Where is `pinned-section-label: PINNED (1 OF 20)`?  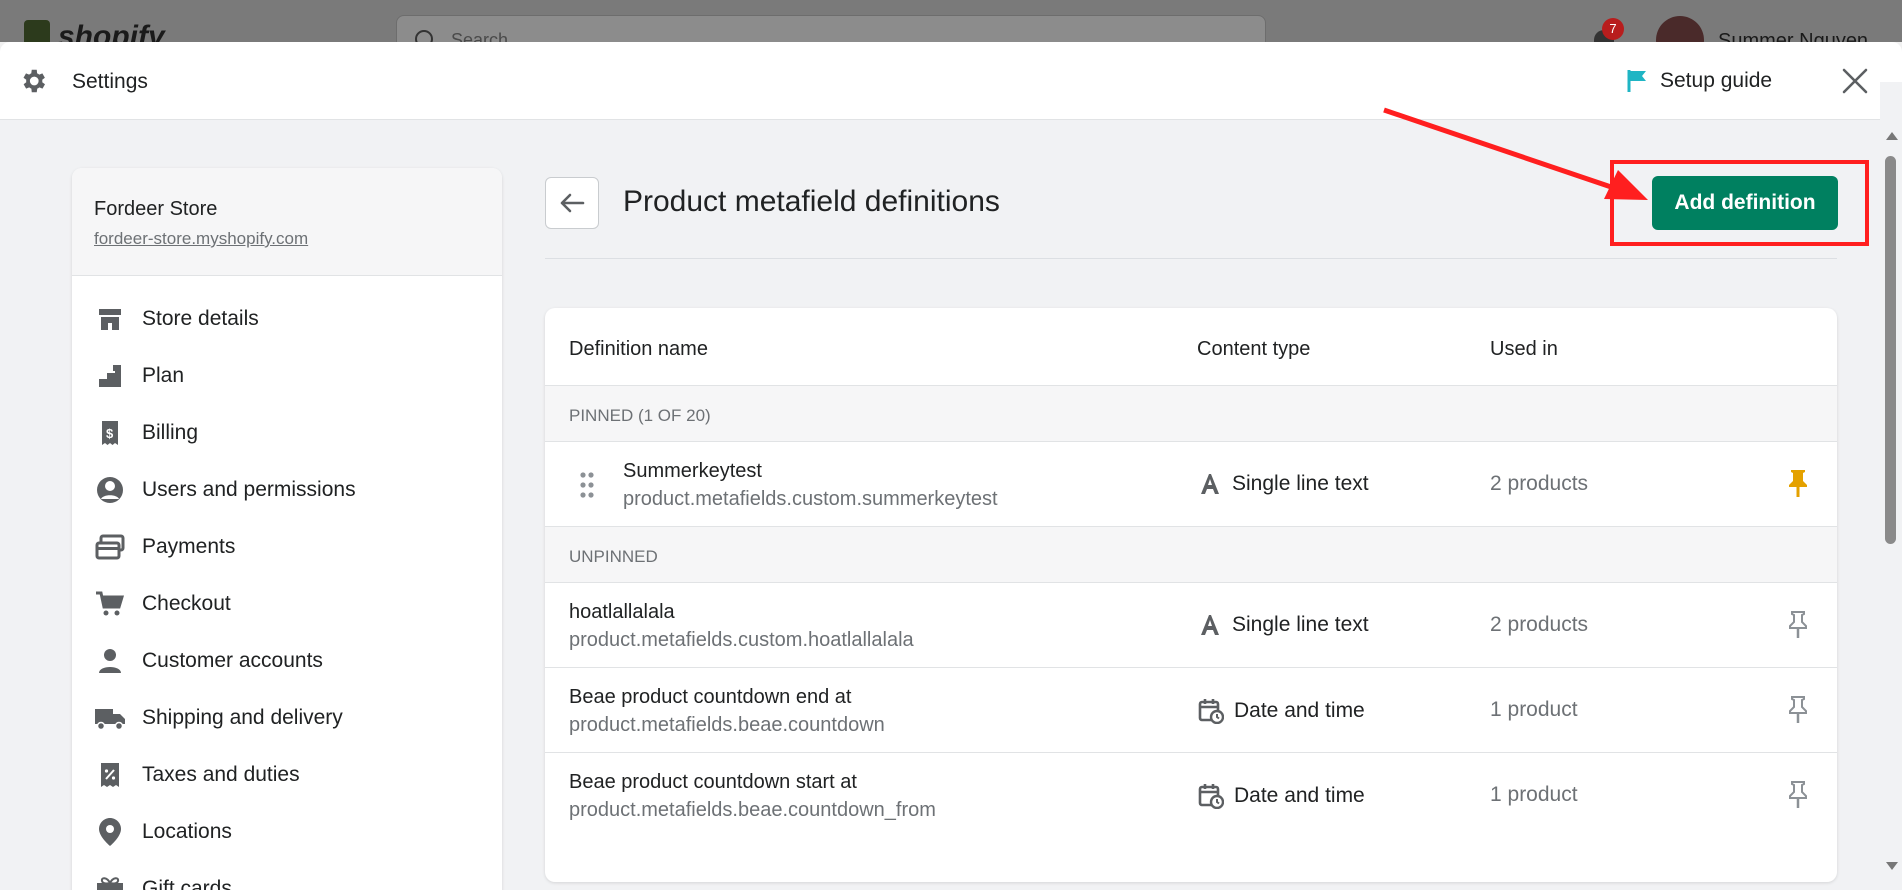
pinned-section-label: PINNED (1 OF 20) is located at coordinates (640, 415).